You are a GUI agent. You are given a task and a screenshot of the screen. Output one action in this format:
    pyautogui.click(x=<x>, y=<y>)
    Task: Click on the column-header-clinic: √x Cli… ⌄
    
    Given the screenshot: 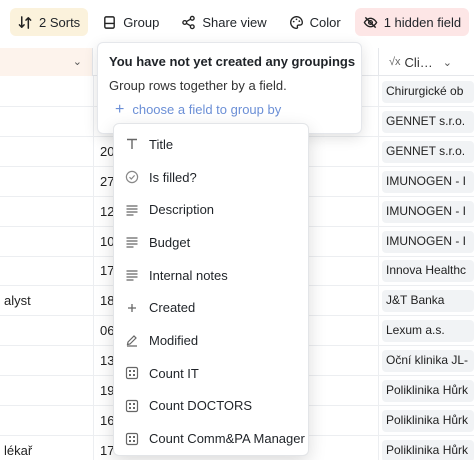 What is the action you would take?
    pyautogui.click(x=426, y=62)
    